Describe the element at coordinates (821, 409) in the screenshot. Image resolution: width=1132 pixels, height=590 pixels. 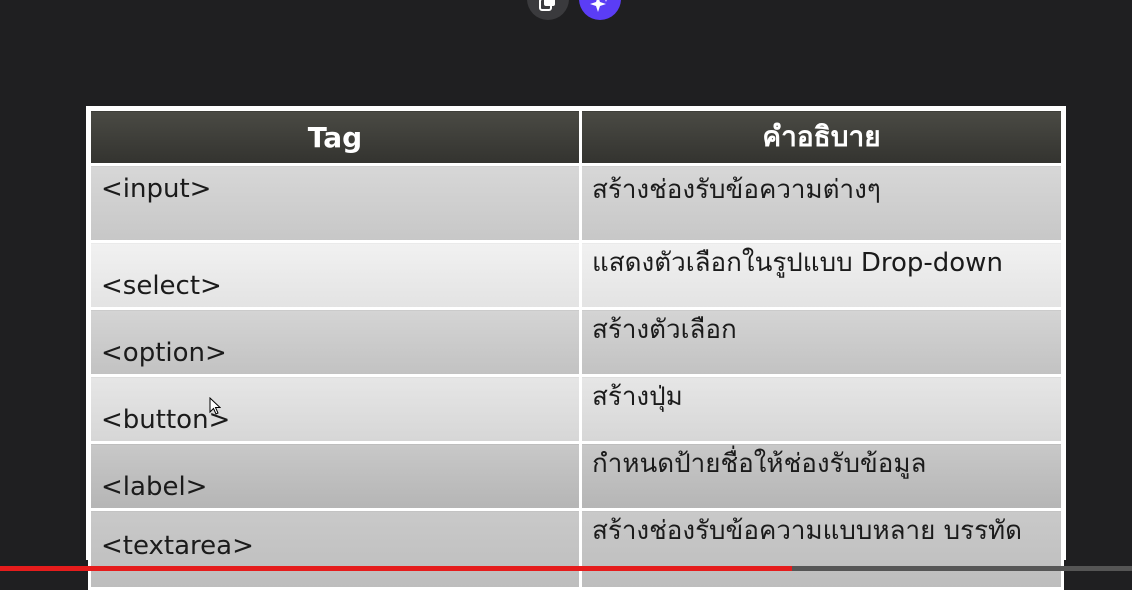
I see `description-cell: สร้างปุ่ม` at that location.